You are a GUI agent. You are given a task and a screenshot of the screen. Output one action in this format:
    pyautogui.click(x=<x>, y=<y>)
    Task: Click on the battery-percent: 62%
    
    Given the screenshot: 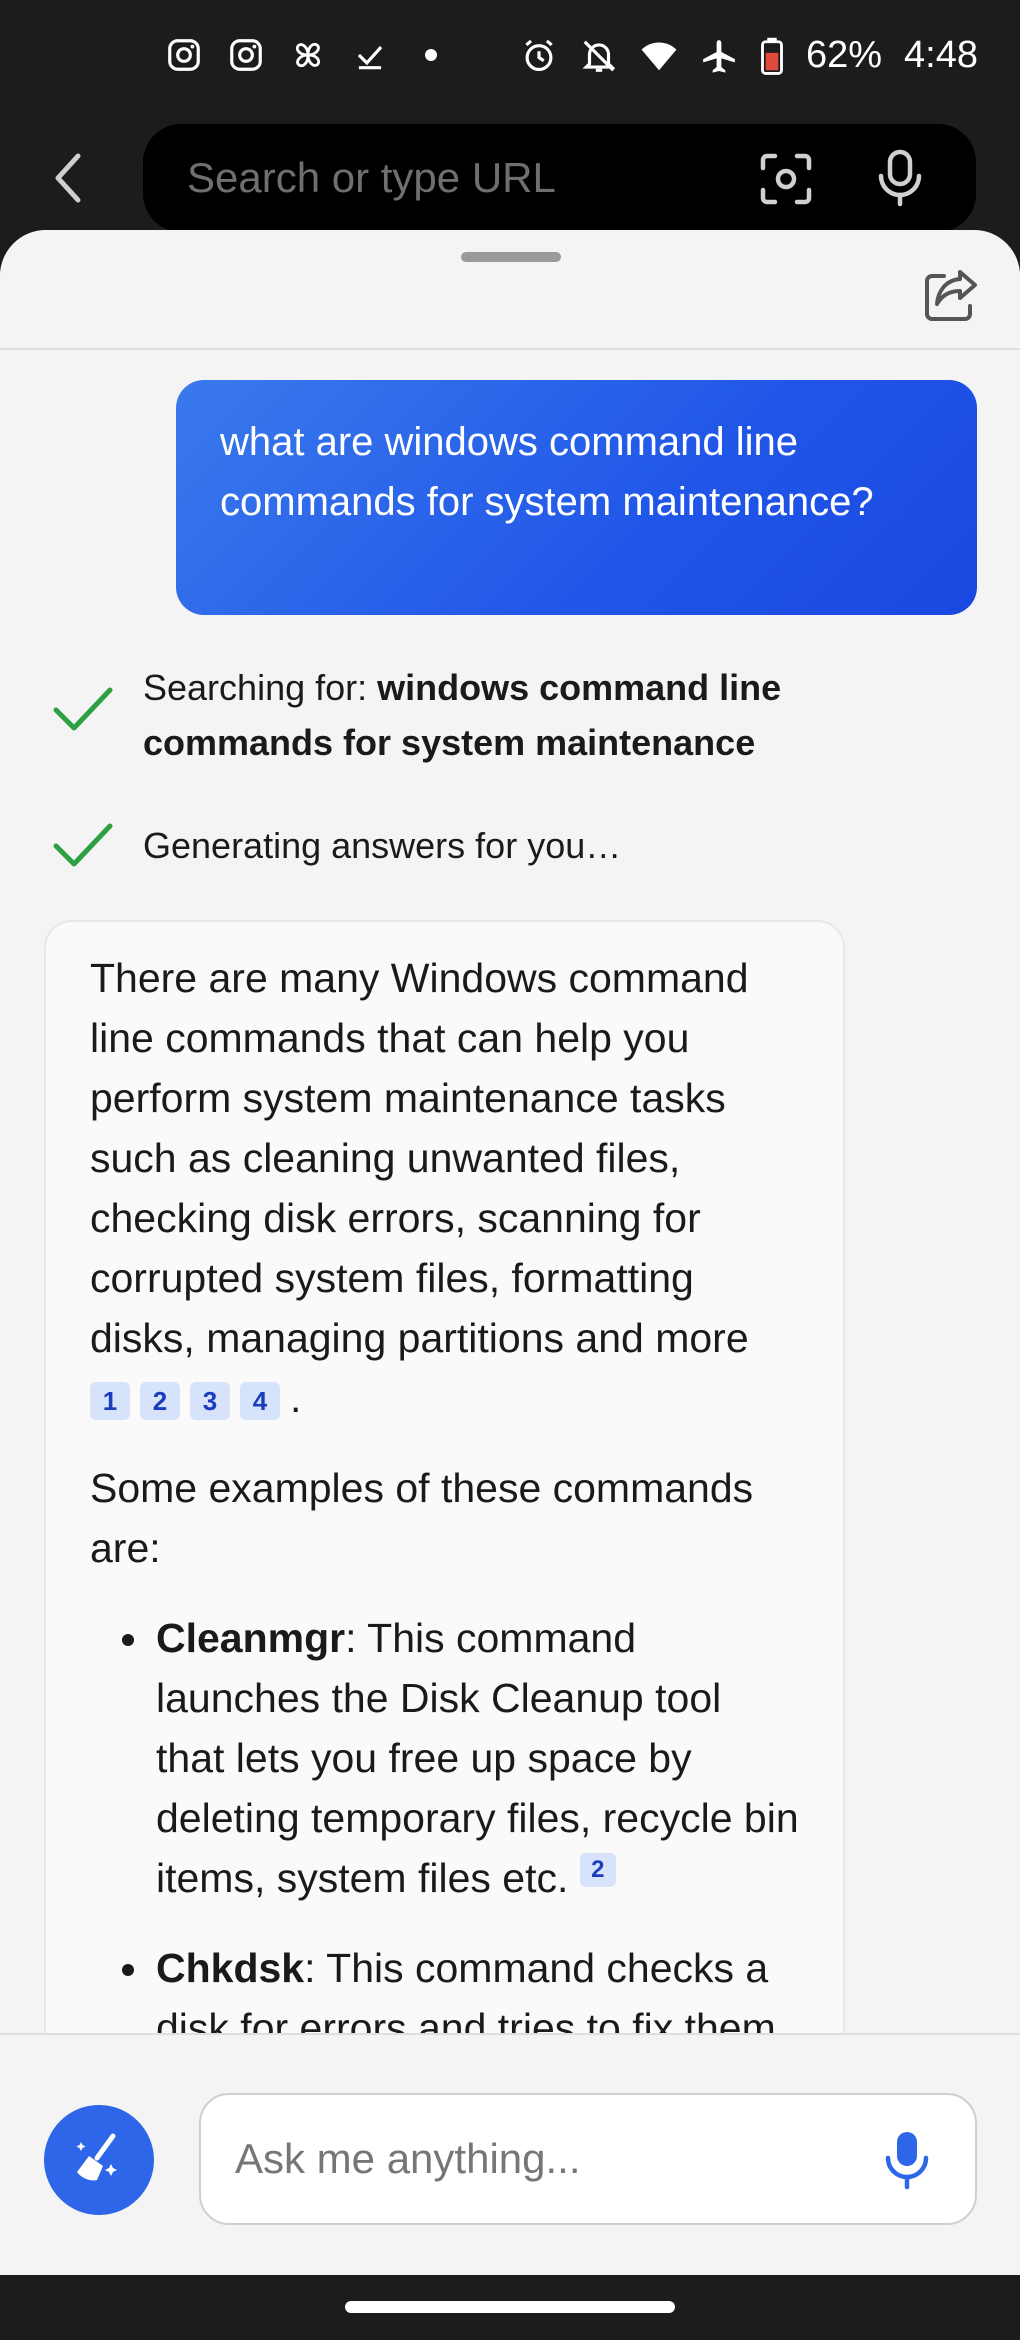 What is the action you would take?
    pyautogui.click(x=844, y=55)
    